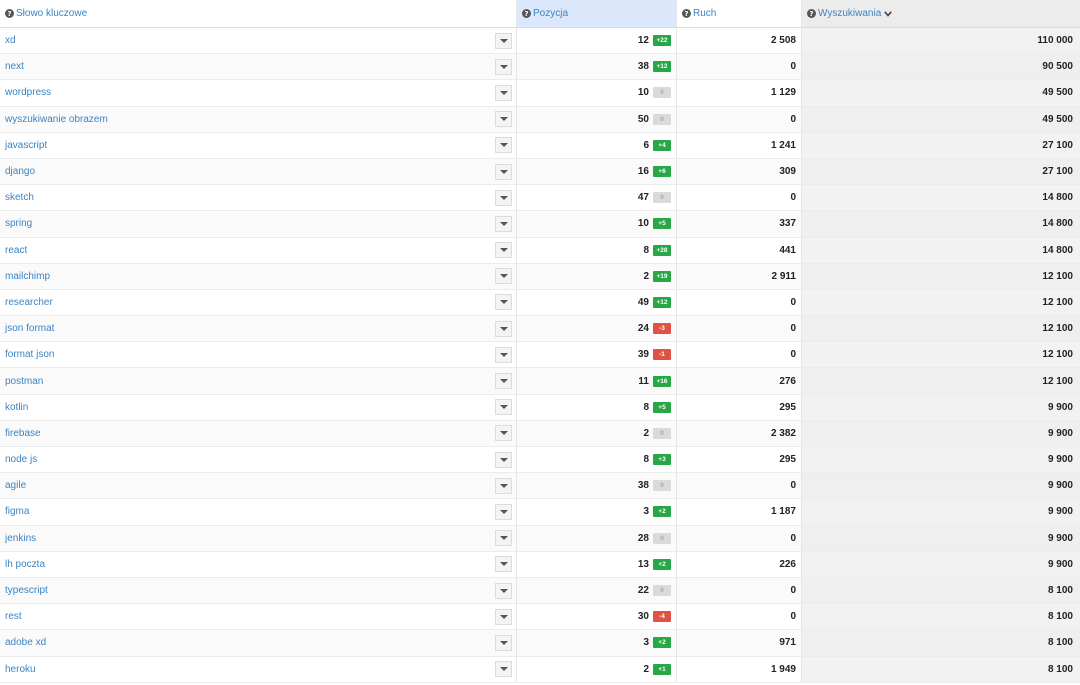  What do you see at coordinates (258, 433) in the screenshot?
I see `keyword-cell: firebase` at bounding box center [258, 433].